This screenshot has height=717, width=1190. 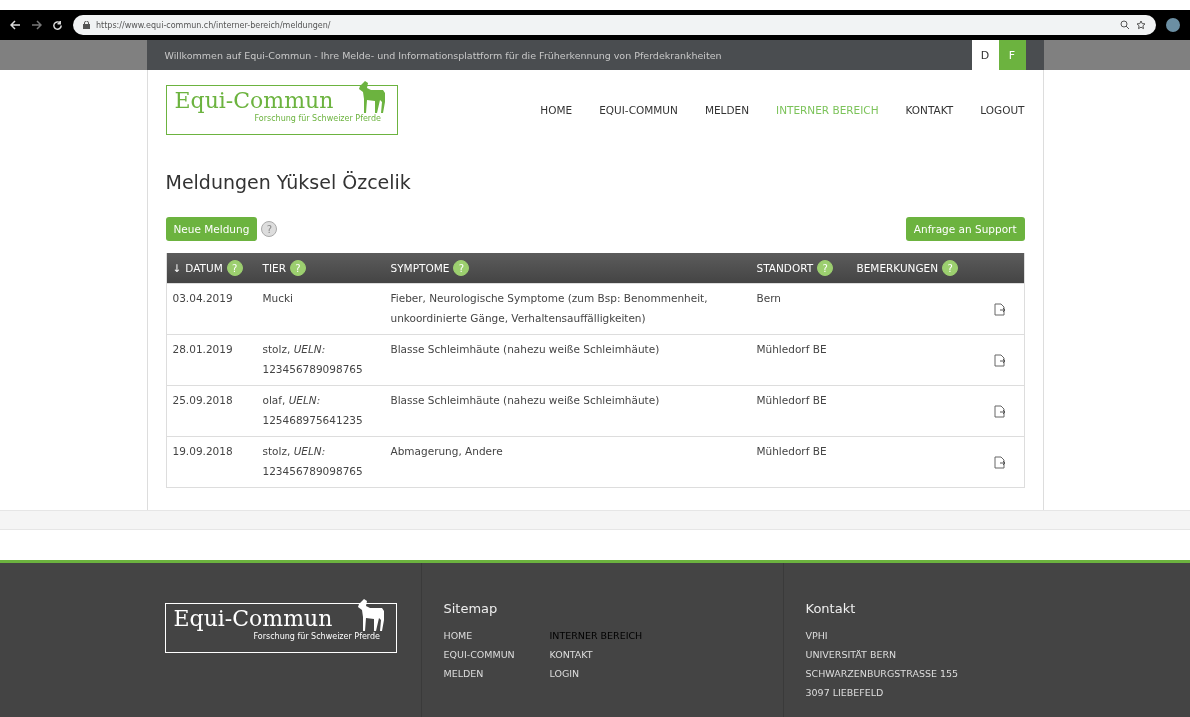 I want to click on footer-link: KONTAKT, so click(x=666, y=654).